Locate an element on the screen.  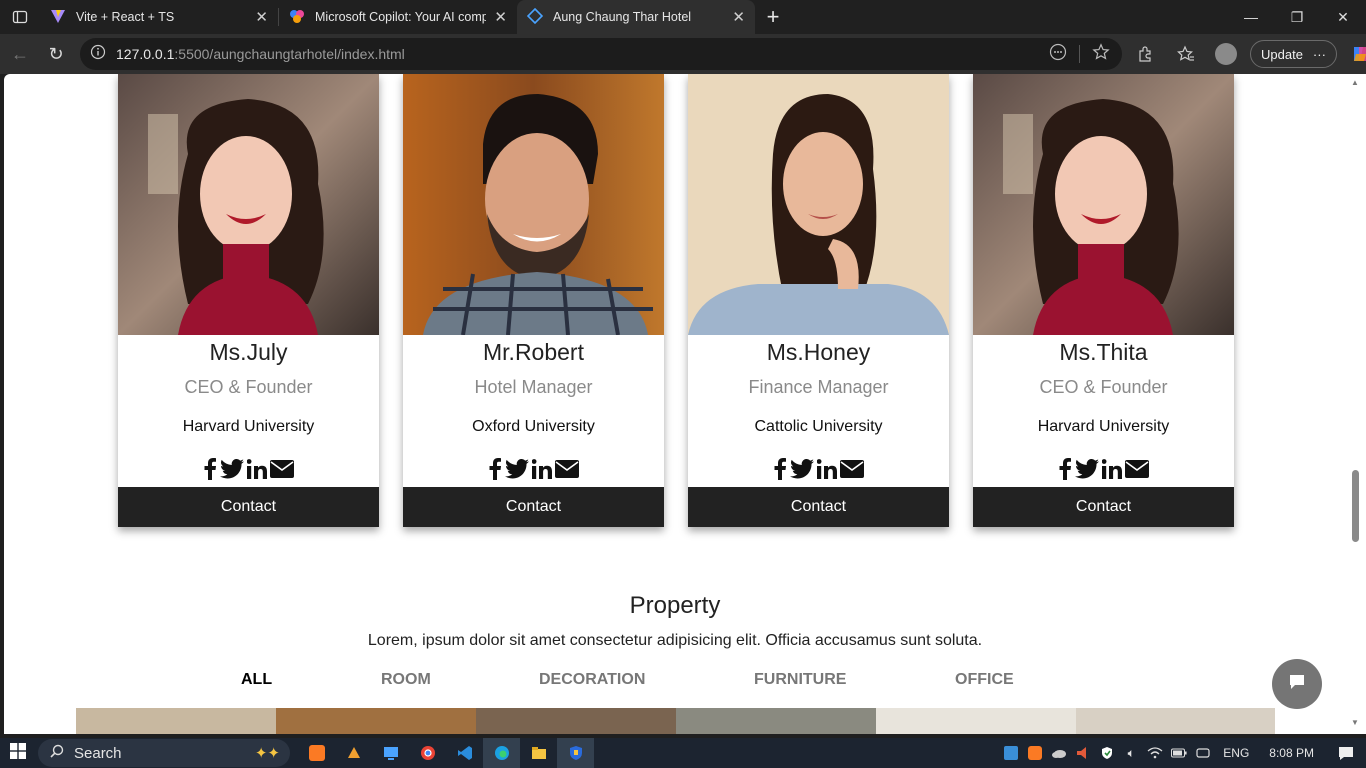
onedrive-icon is located at coordinates (1059, 753).